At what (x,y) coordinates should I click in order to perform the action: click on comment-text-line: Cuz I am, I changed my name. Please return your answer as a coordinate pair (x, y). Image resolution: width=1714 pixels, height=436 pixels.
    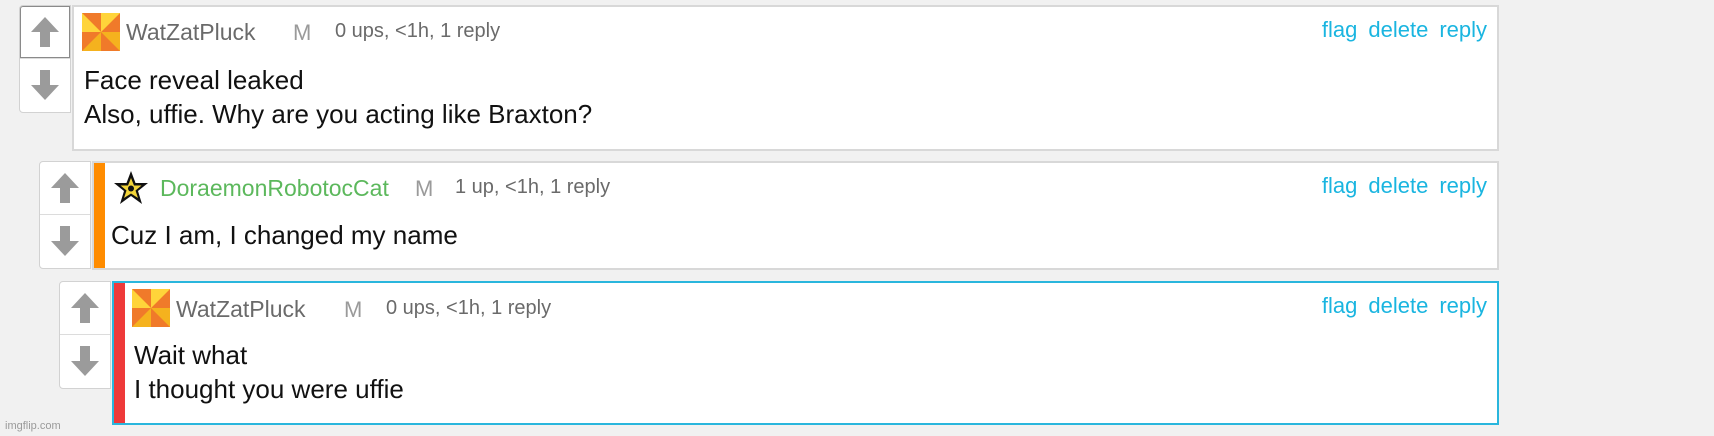
    Looking at the image, I should click on (284, 235).